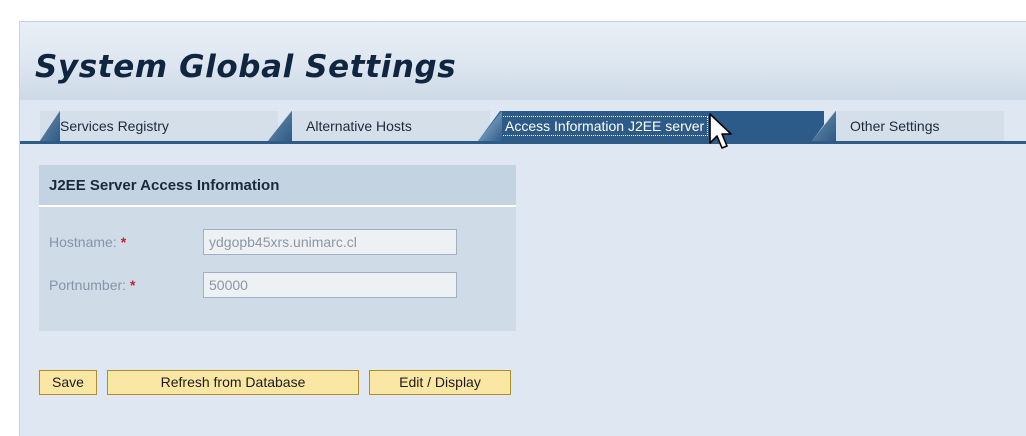 The image size is (1026, 436). What do you see at coordinates (720, 131) in the screenshot?
I see `arrow-pointer-icon` at bounding box center [720, 131].